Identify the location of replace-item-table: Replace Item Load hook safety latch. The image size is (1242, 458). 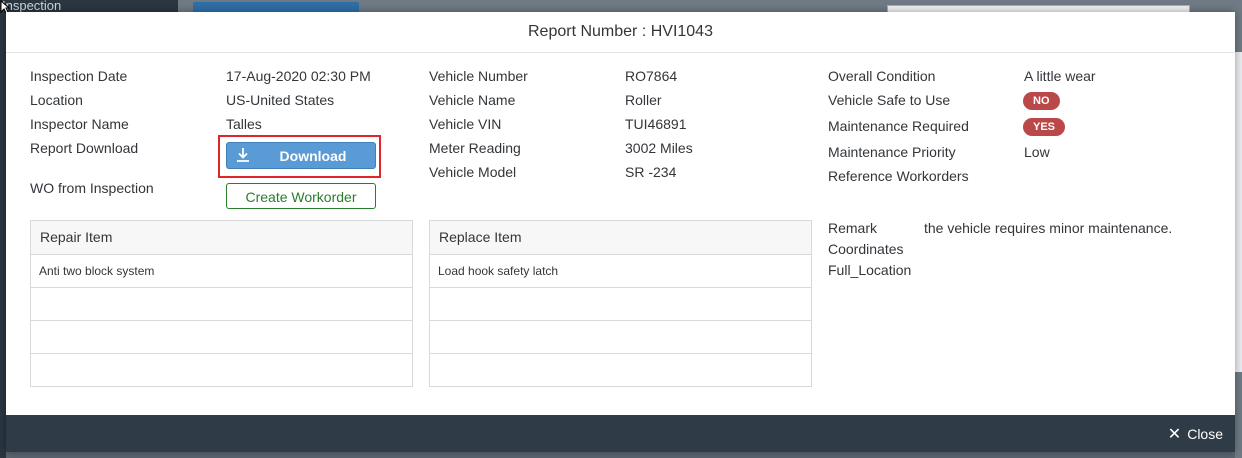
(620, 303).